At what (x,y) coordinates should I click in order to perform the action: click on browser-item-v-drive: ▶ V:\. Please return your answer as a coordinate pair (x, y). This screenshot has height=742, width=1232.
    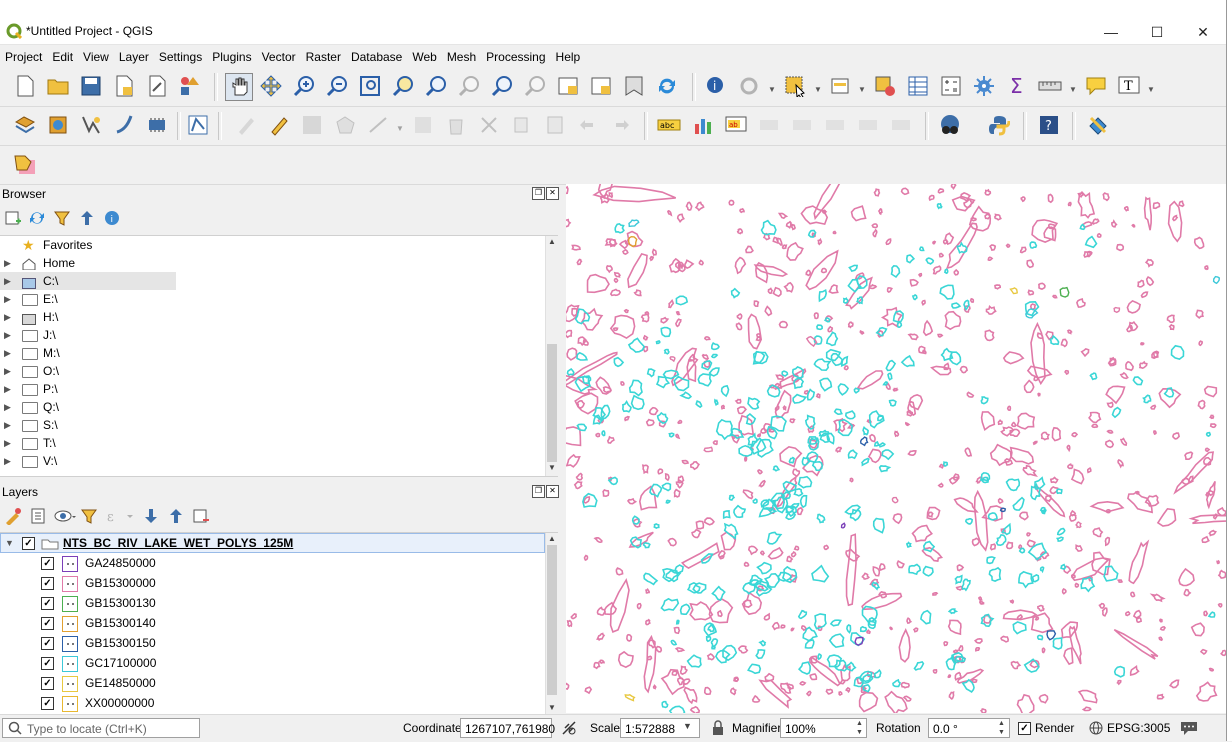
    Looking at the image, I should click on (272, 461).